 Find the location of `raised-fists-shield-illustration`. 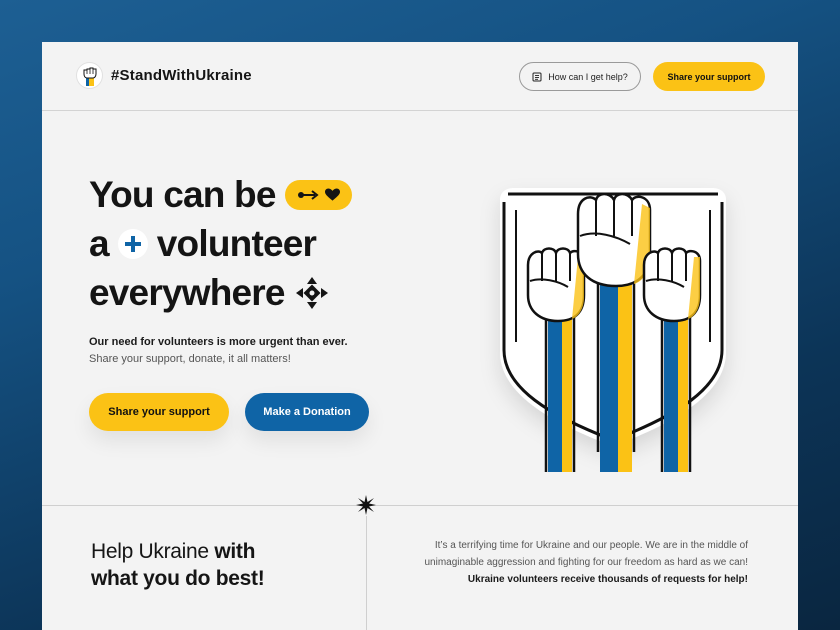

raised-fists-shield-illustration is located at coordinates (613, 330).